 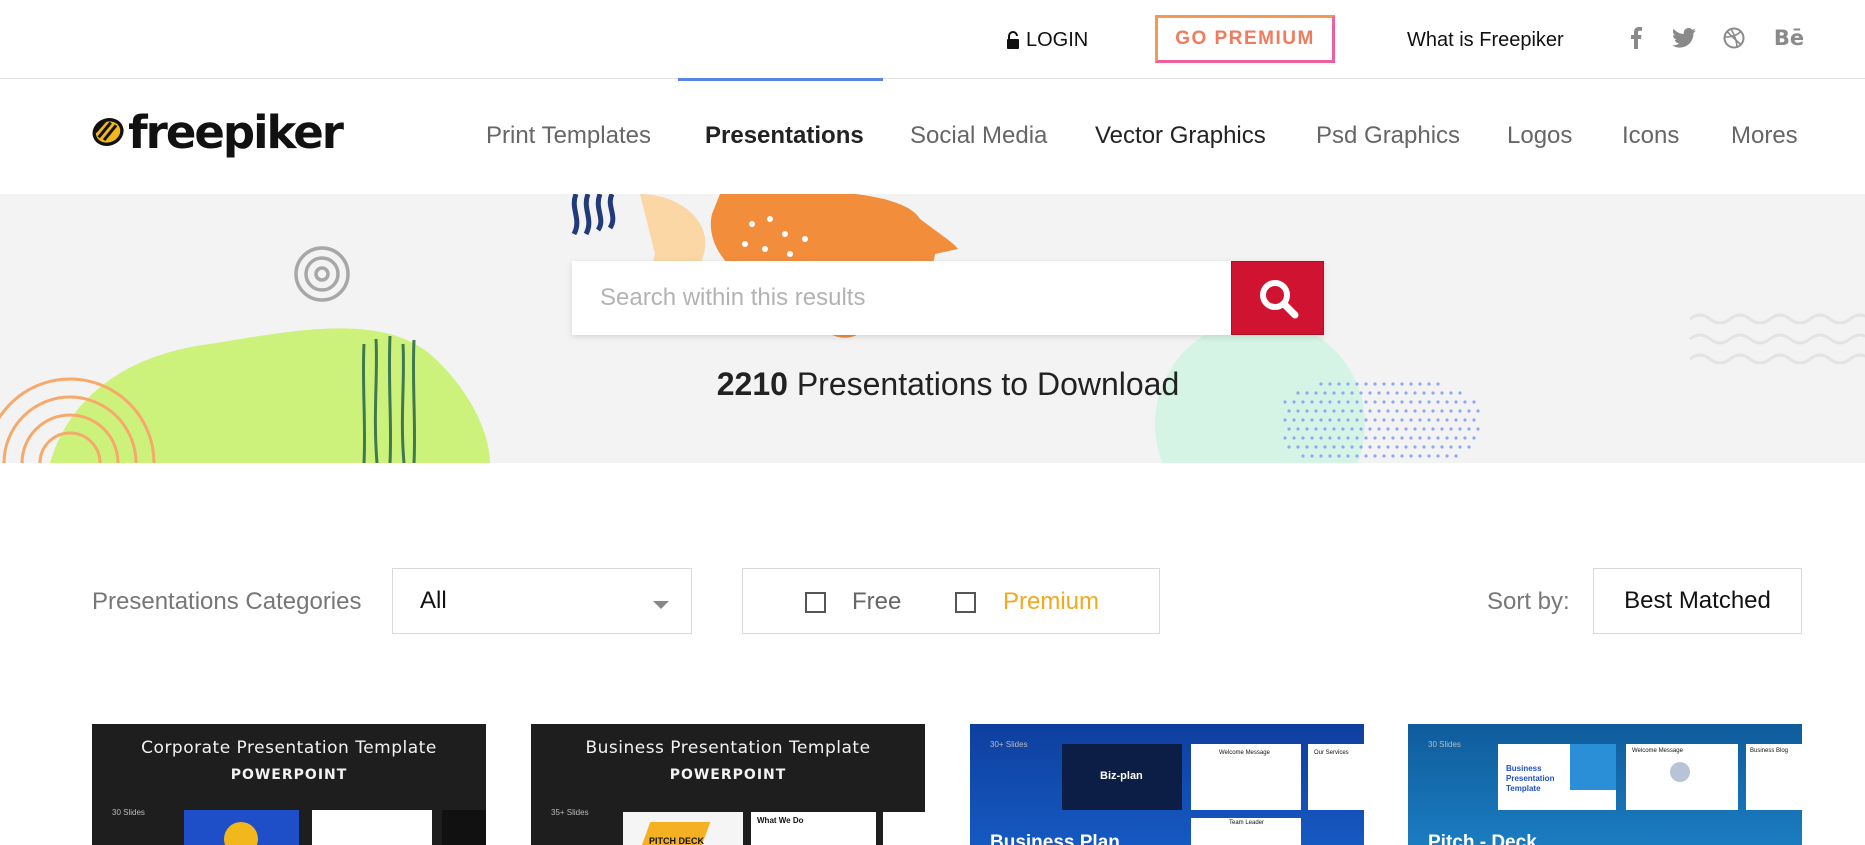 I want to click on card-slide-count: 30+ Slides, so click(x=1009, y=744).